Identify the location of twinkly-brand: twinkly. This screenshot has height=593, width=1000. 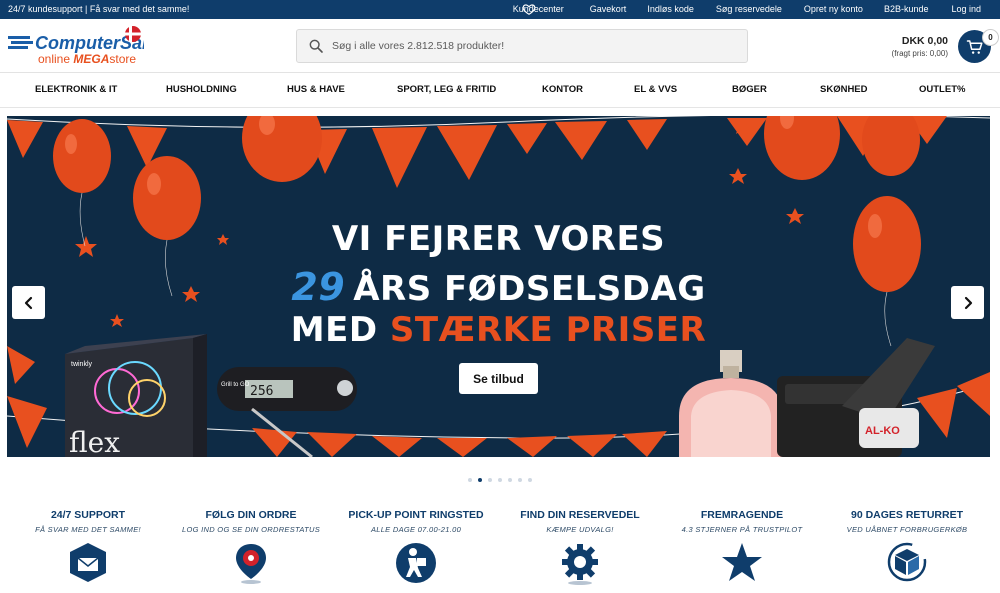
(82, 364).